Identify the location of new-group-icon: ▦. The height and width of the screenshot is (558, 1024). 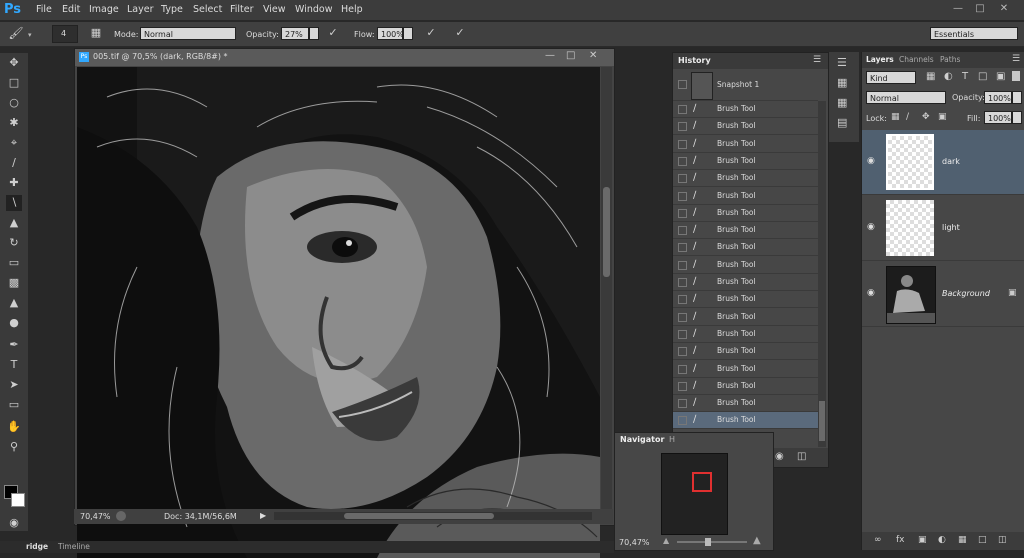
(962, 540).